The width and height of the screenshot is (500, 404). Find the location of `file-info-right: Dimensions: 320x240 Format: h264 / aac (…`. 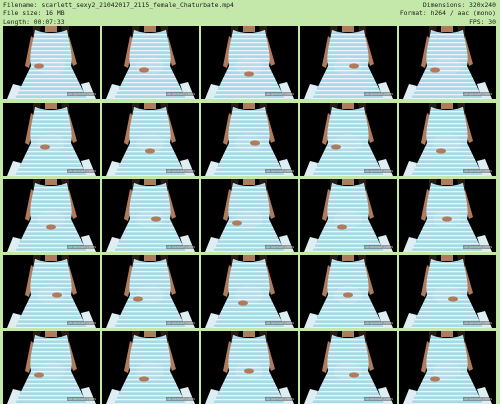

file-info-right: Dimensions: 320x240 Format: h264 / aac (… is located at coordinates (448, 13).